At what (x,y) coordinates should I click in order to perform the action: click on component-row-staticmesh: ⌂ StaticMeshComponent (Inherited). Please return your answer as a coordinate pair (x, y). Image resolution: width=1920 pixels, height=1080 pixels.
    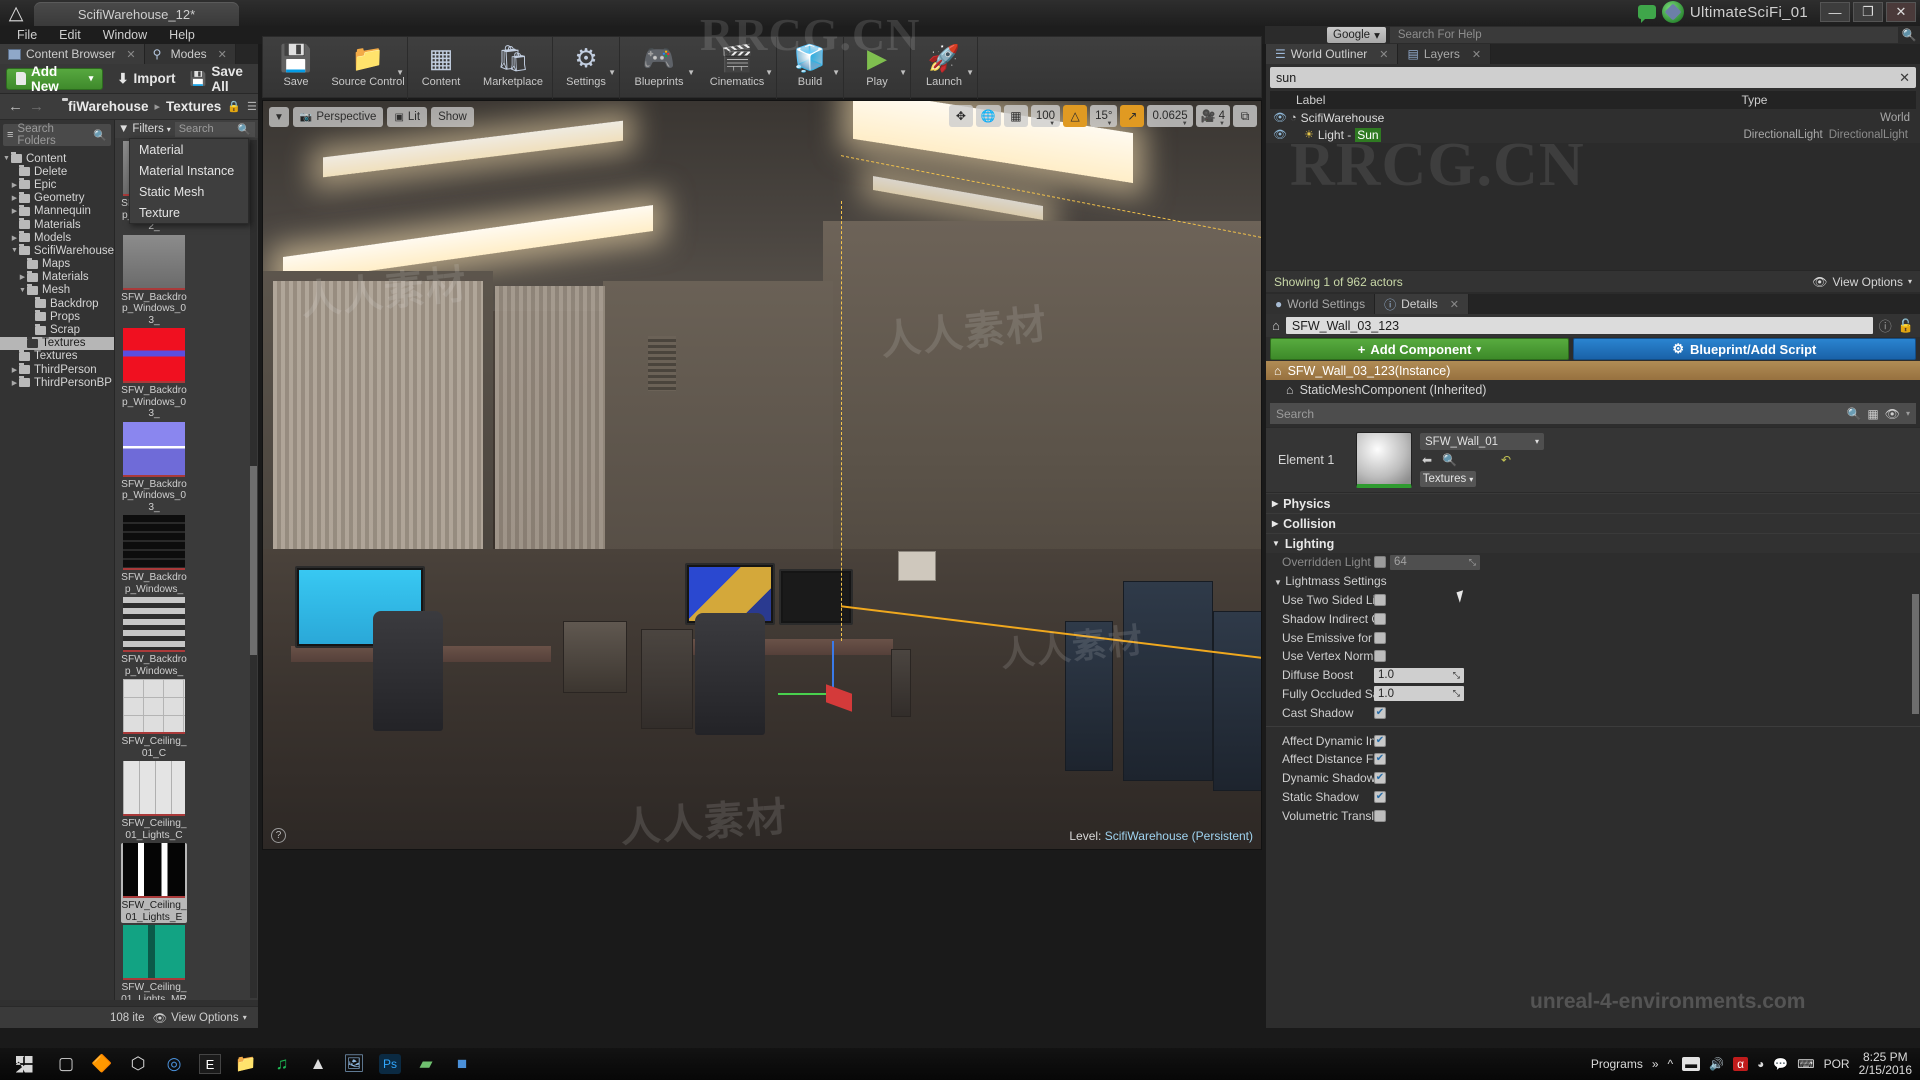
    Looking at the image, I should click on (1593, 389).